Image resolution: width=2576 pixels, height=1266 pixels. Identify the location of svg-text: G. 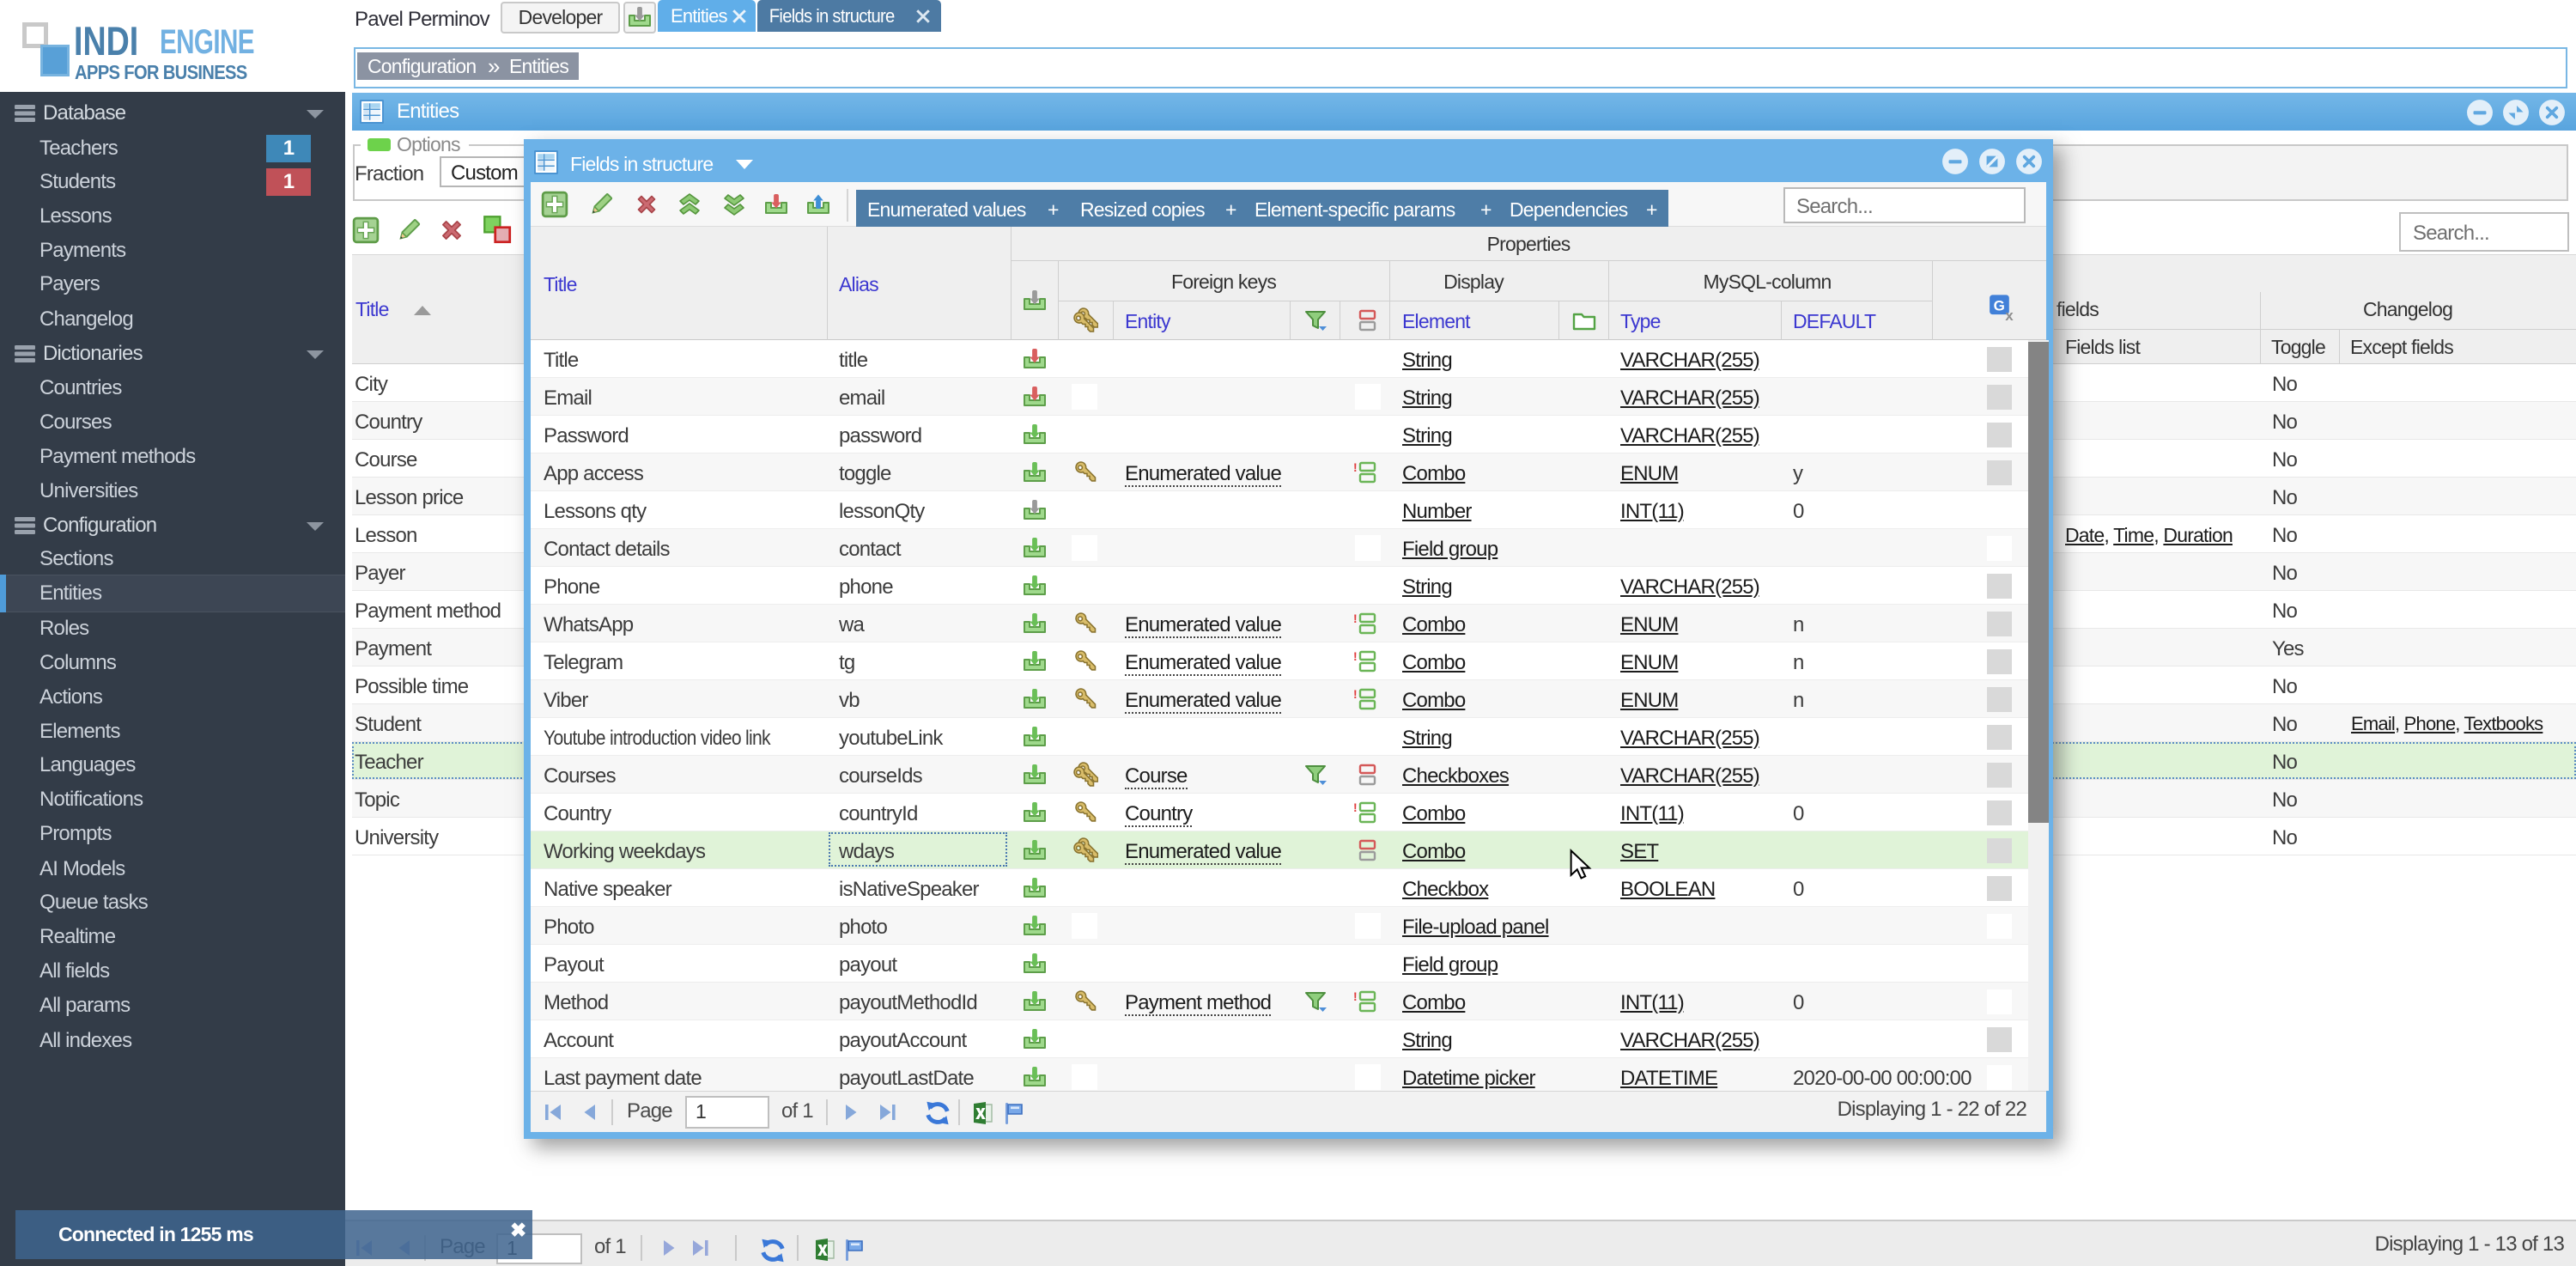
(1999, 306).